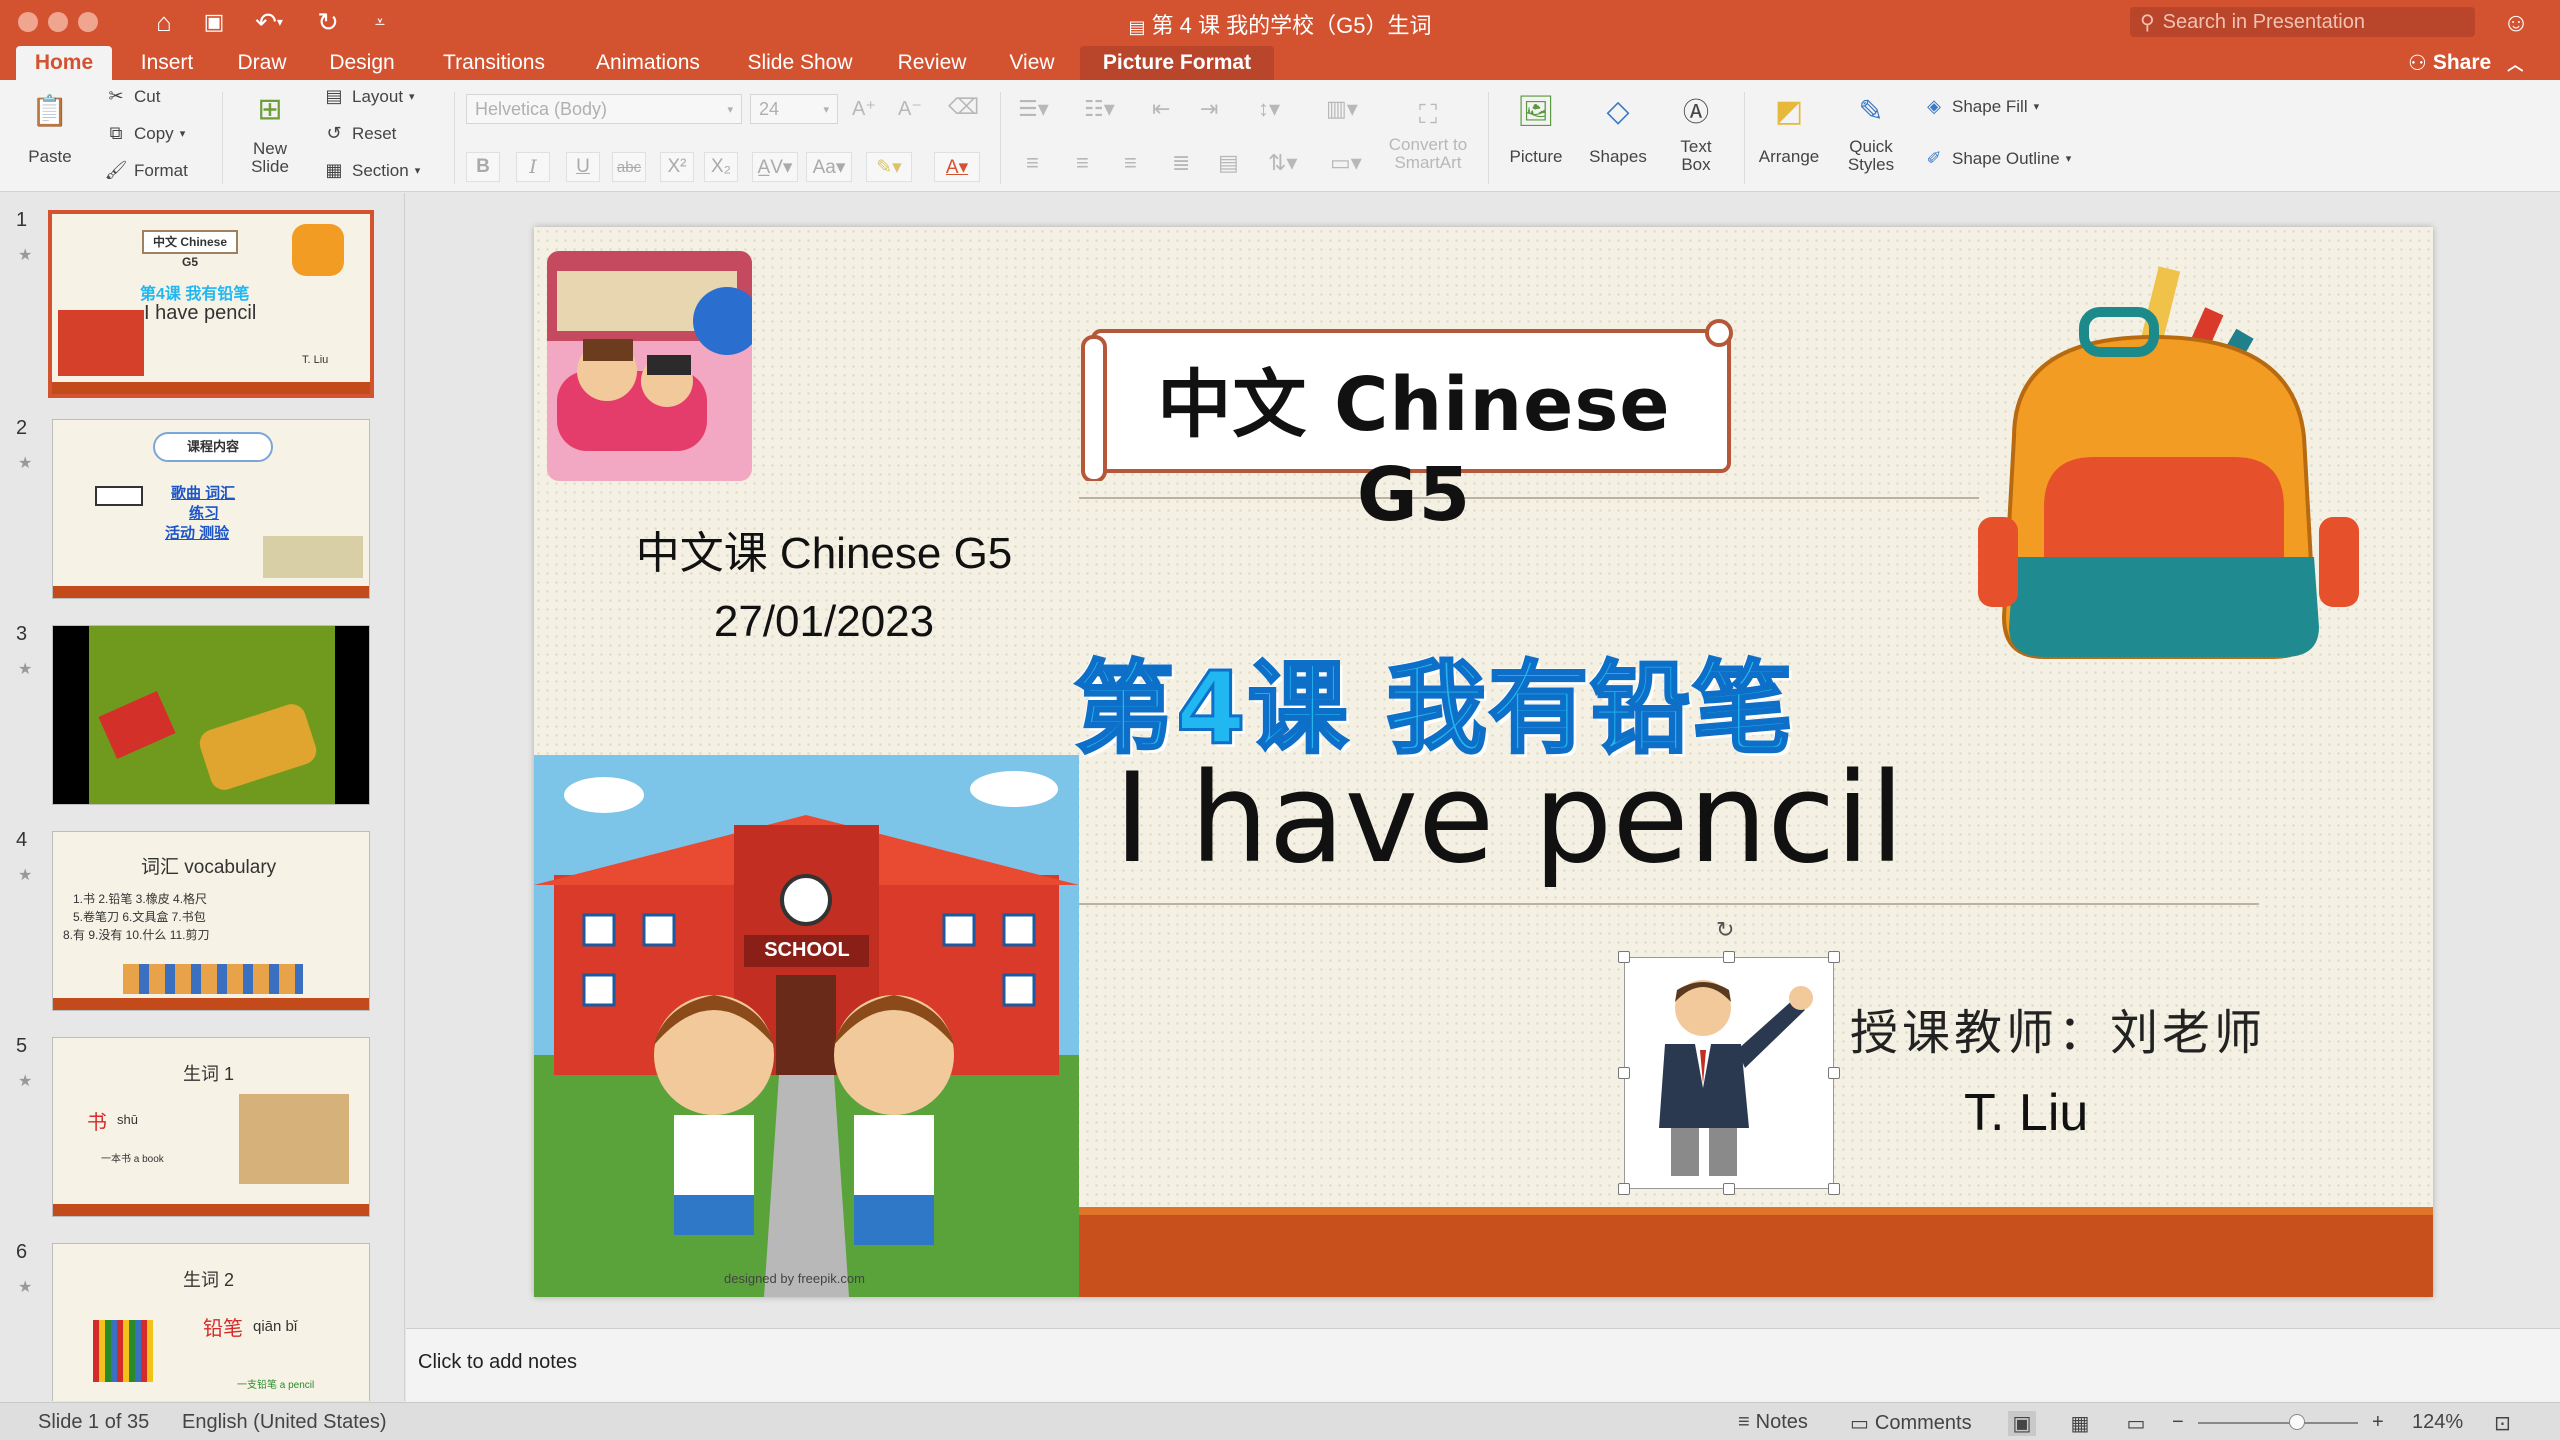 This screenshot has height=1440, width=2560. What do you see at coordinates (864, 108) in the screenshot?
I see `grow-font-icon: A⁺` at bounding box center [864, 108].